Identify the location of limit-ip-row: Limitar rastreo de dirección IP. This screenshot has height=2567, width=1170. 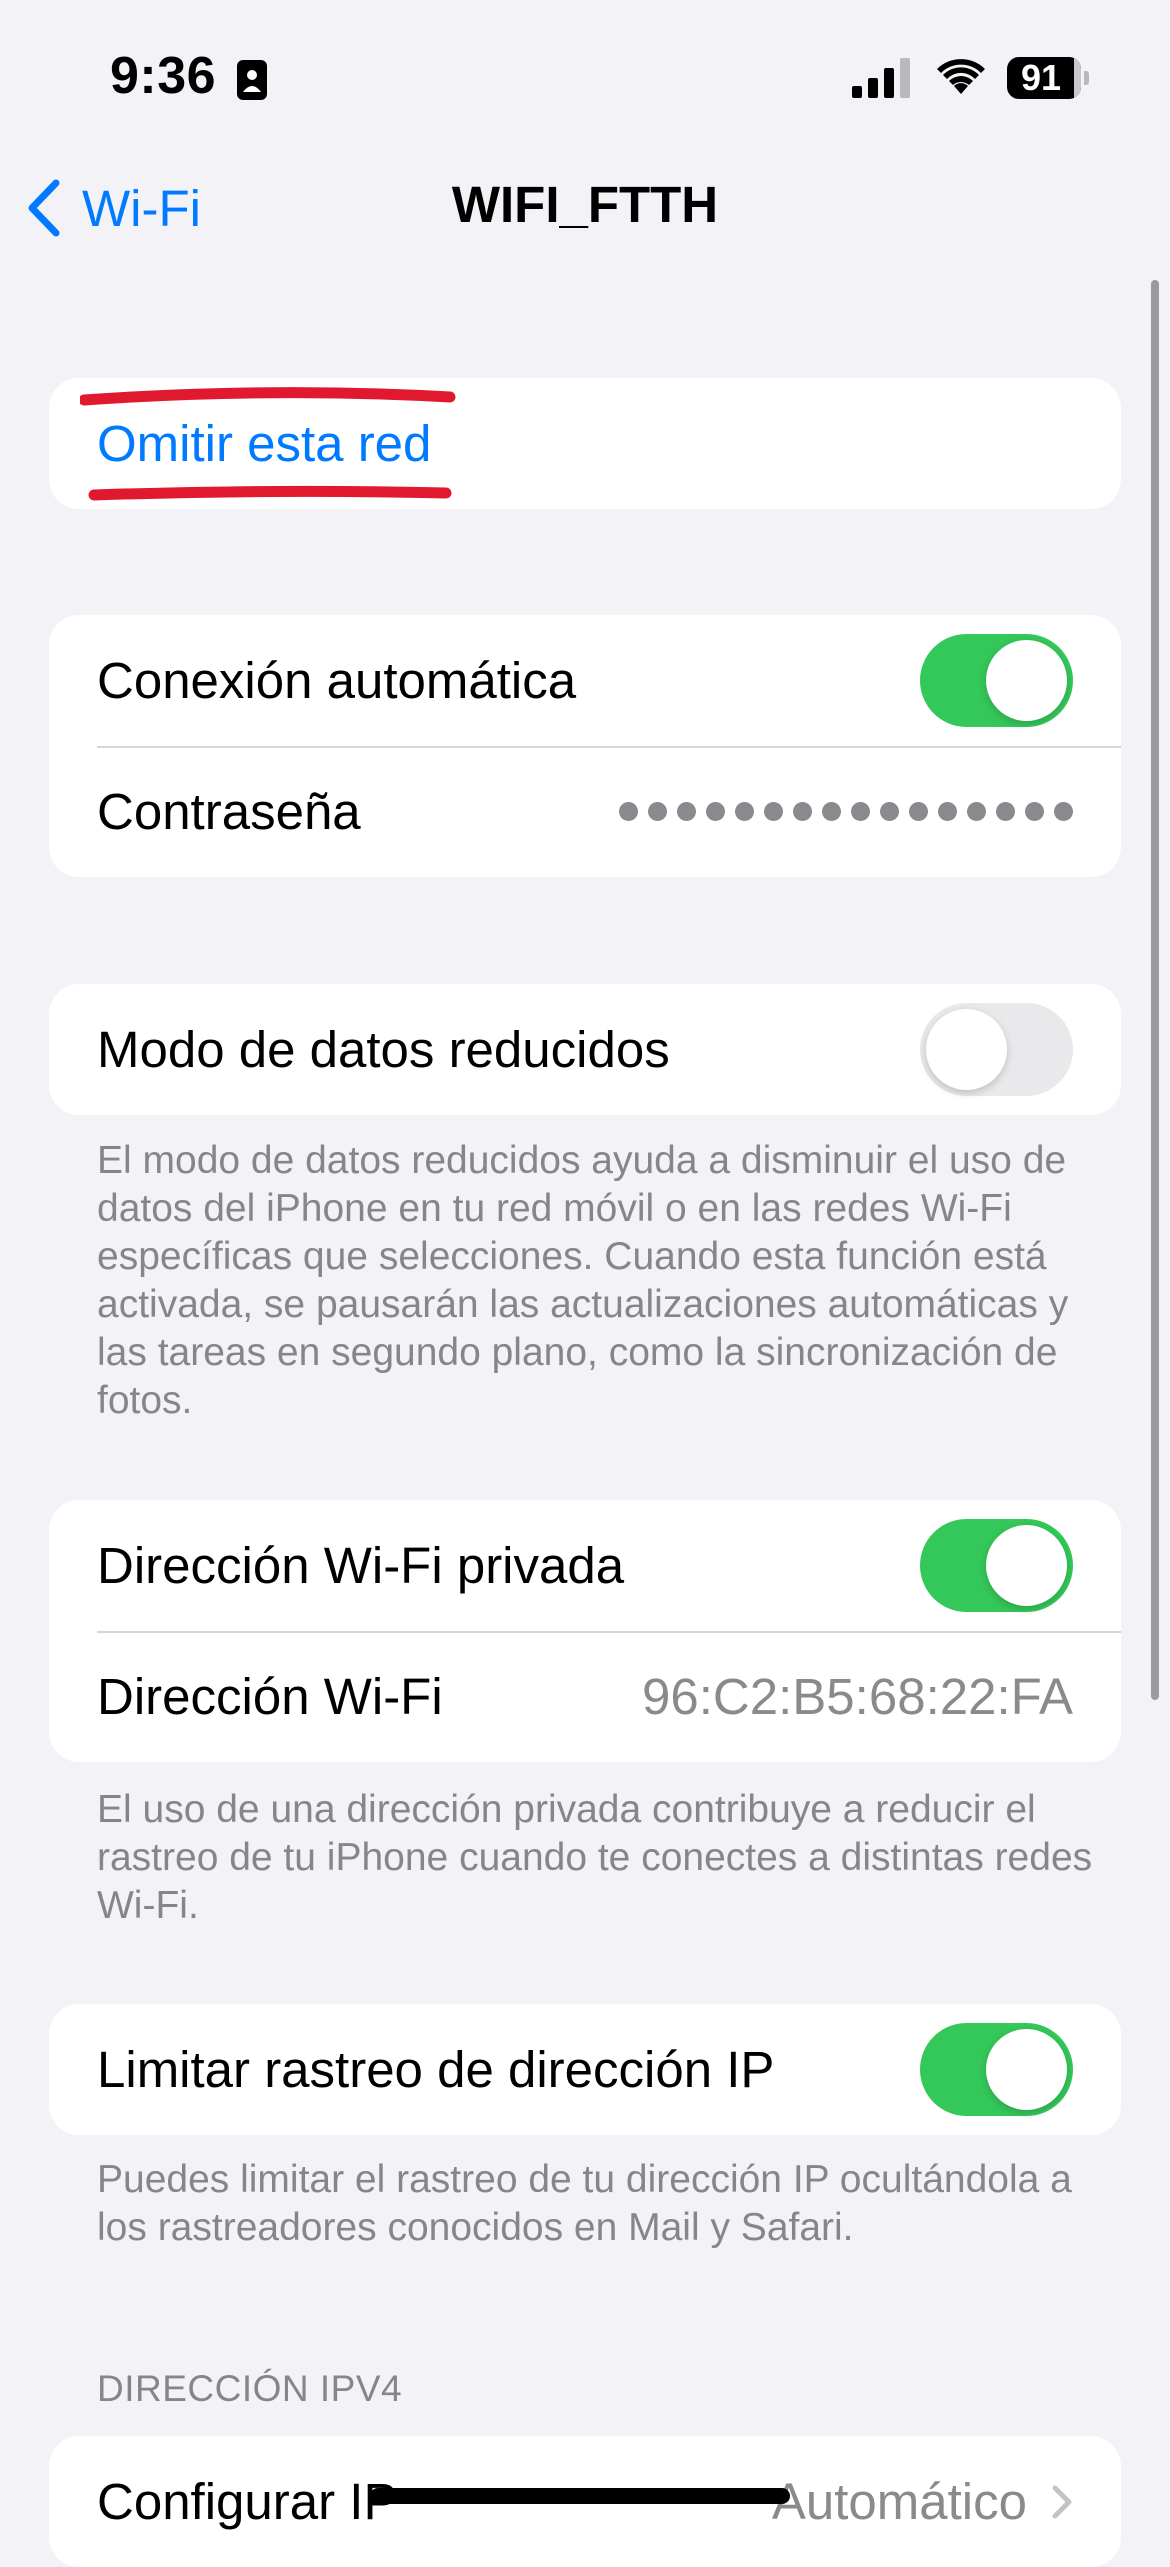
(585, 2069).